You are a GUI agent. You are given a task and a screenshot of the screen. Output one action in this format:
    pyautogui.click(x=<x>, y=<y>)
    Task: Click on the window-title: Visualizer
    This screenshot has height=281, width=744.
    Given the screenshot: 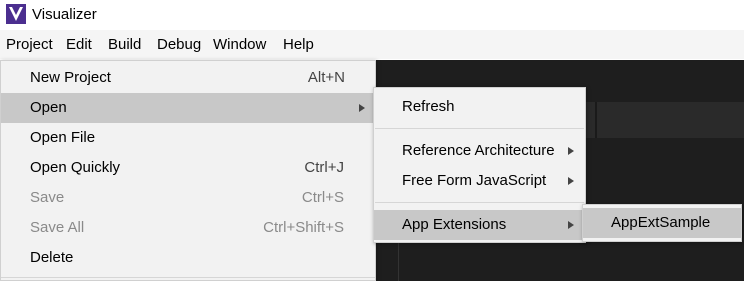 What is the action you would take?
    pyautogui.click(x=64, y=14)
    